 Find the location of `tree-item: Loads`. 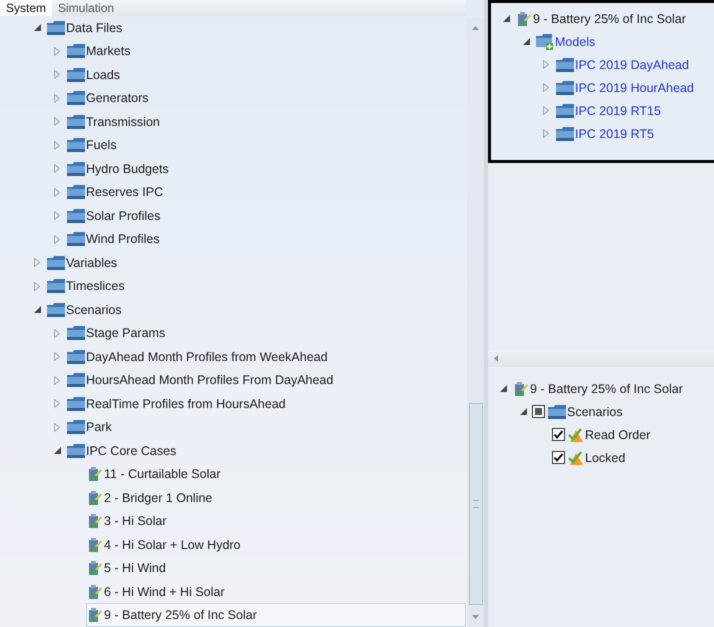

tree-item: Loads is located at coordinates (97, 74).